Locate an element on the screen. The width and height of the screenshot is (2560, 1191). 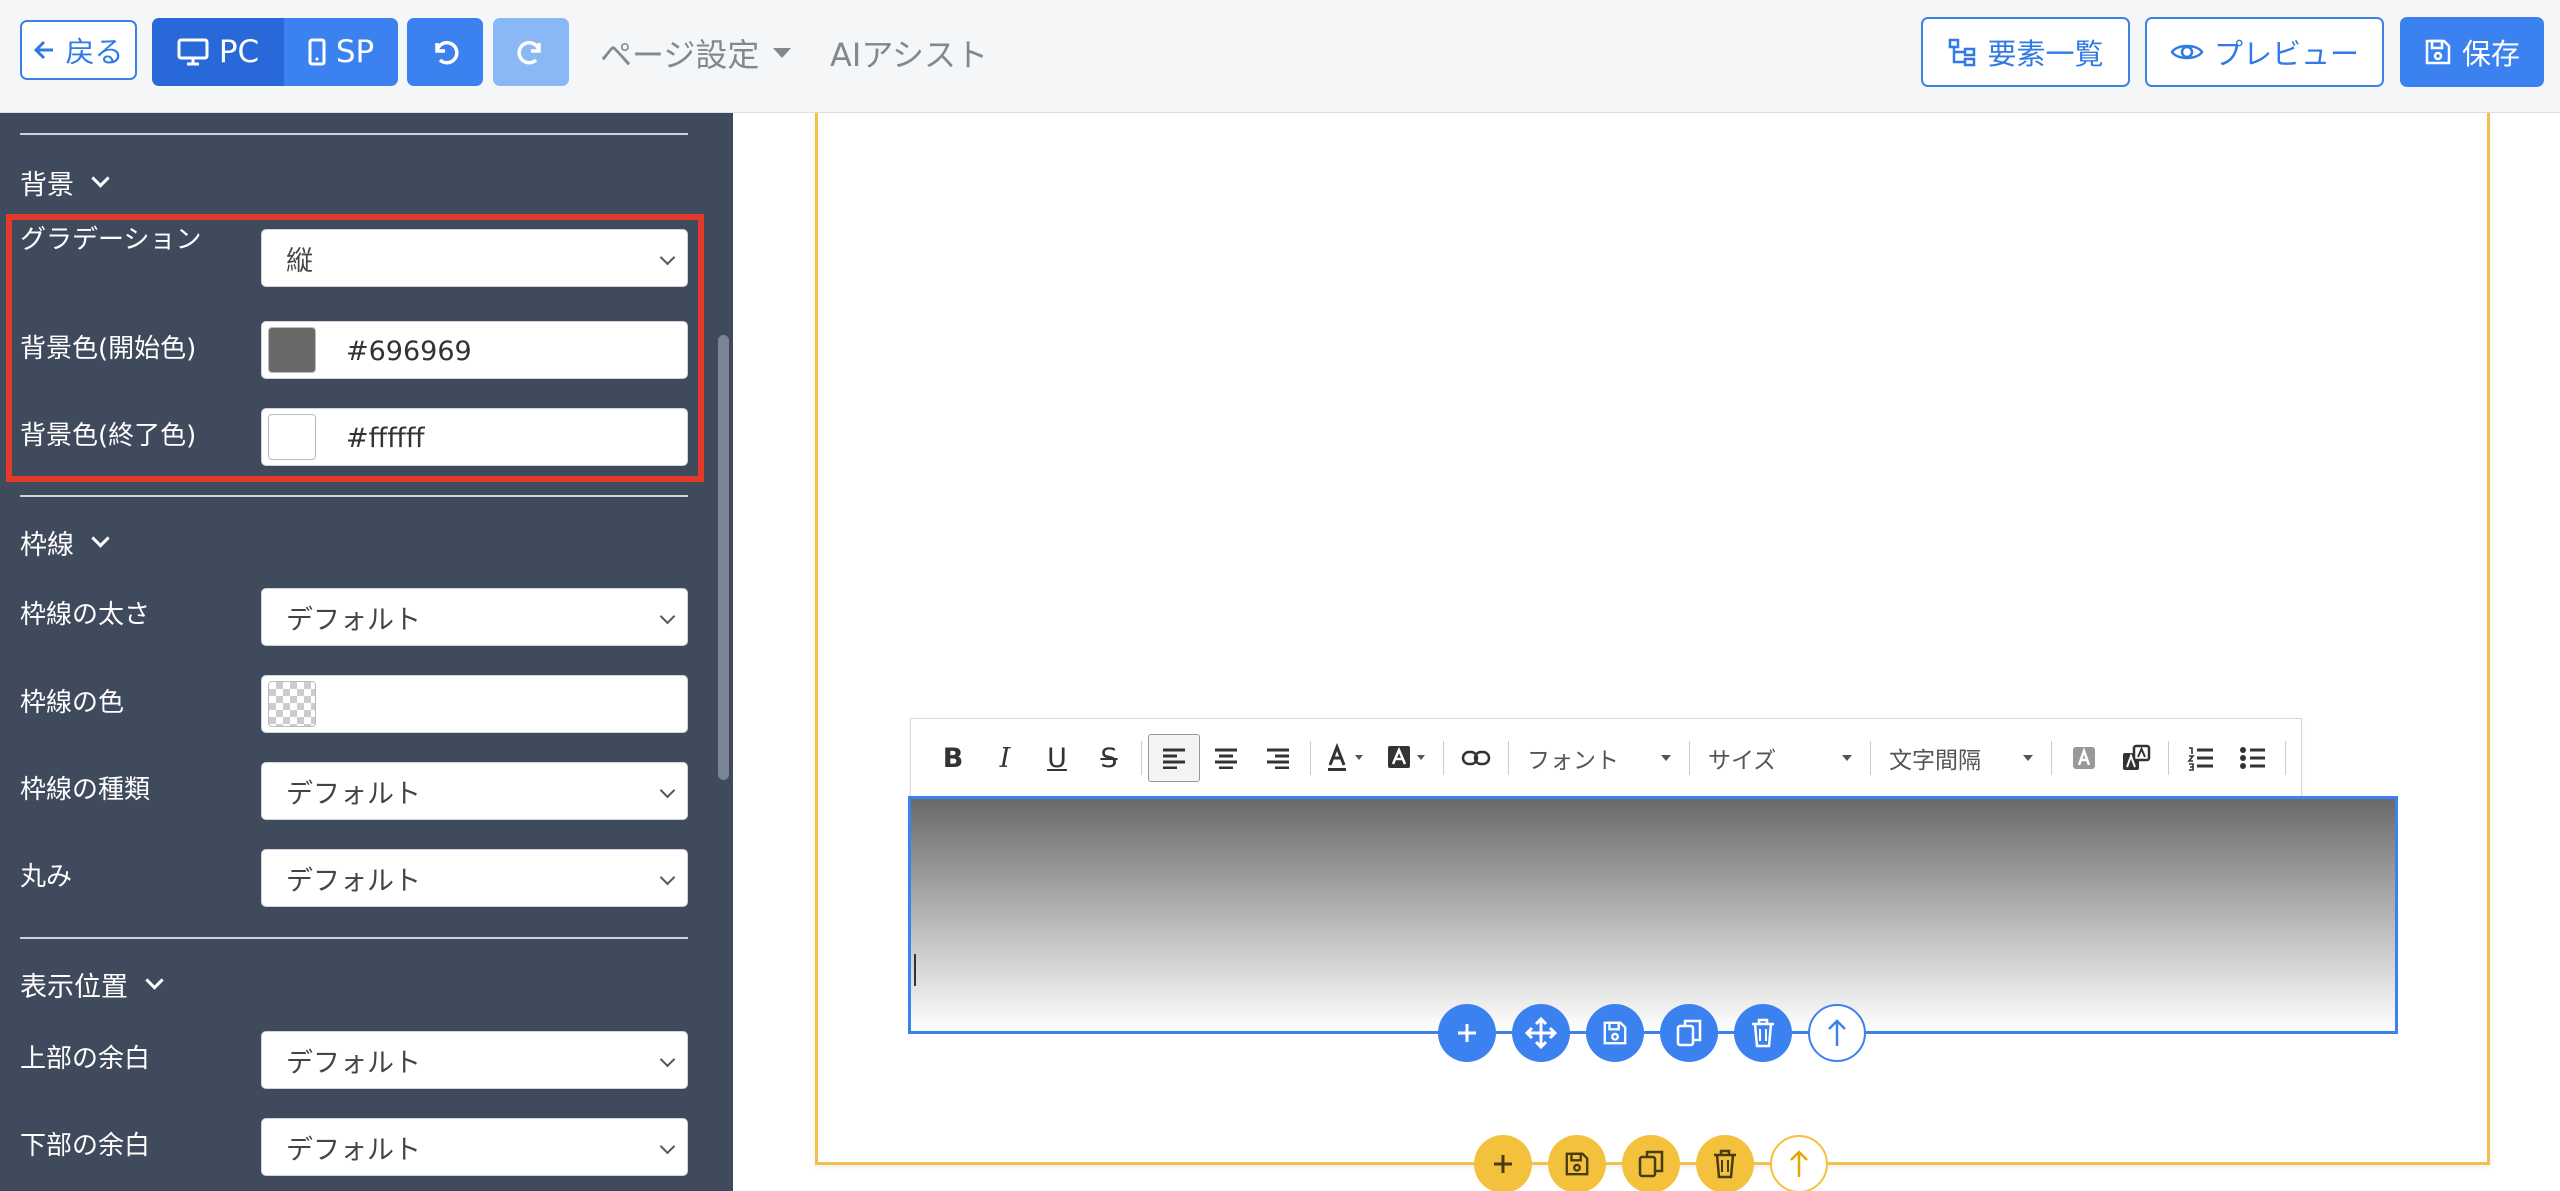
add-section-button is located at coordinates (1503, 1163).